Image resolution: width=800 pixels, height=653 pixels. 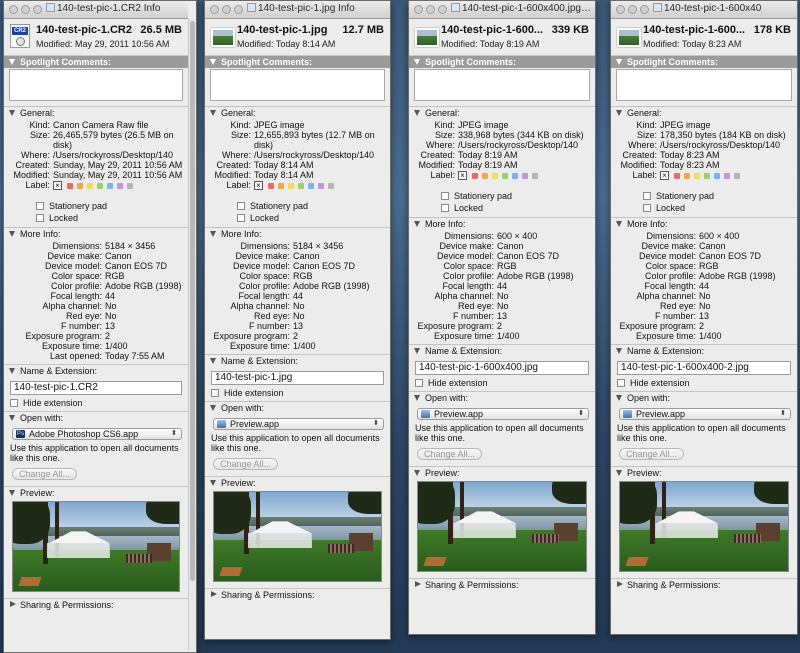 What do you see at coordinates (96, 388) in the screenshot?
I see `name-field: 140-test-pic-1.CR2` at bounding box center [96, 388].